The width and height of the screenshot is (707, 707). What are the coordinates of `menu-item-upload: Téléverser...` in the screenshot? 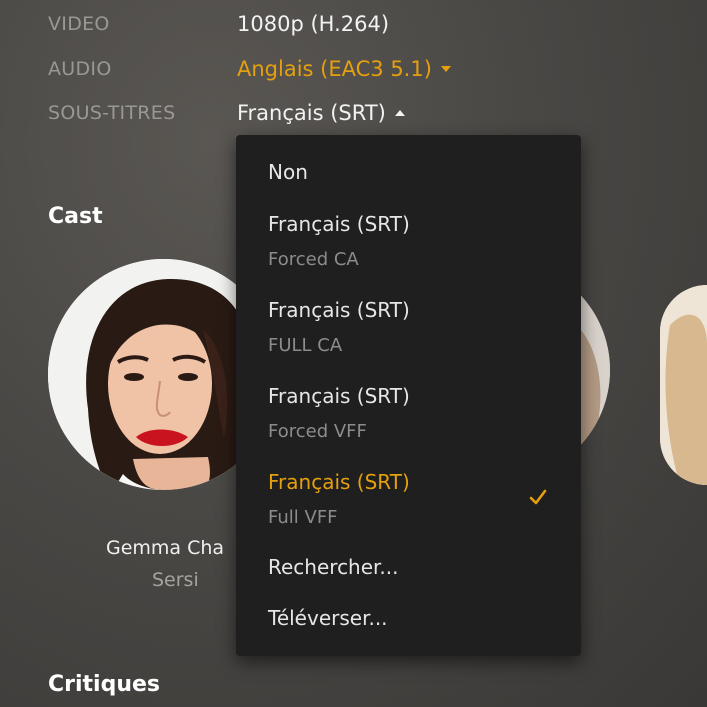 It's located at (328, 618).